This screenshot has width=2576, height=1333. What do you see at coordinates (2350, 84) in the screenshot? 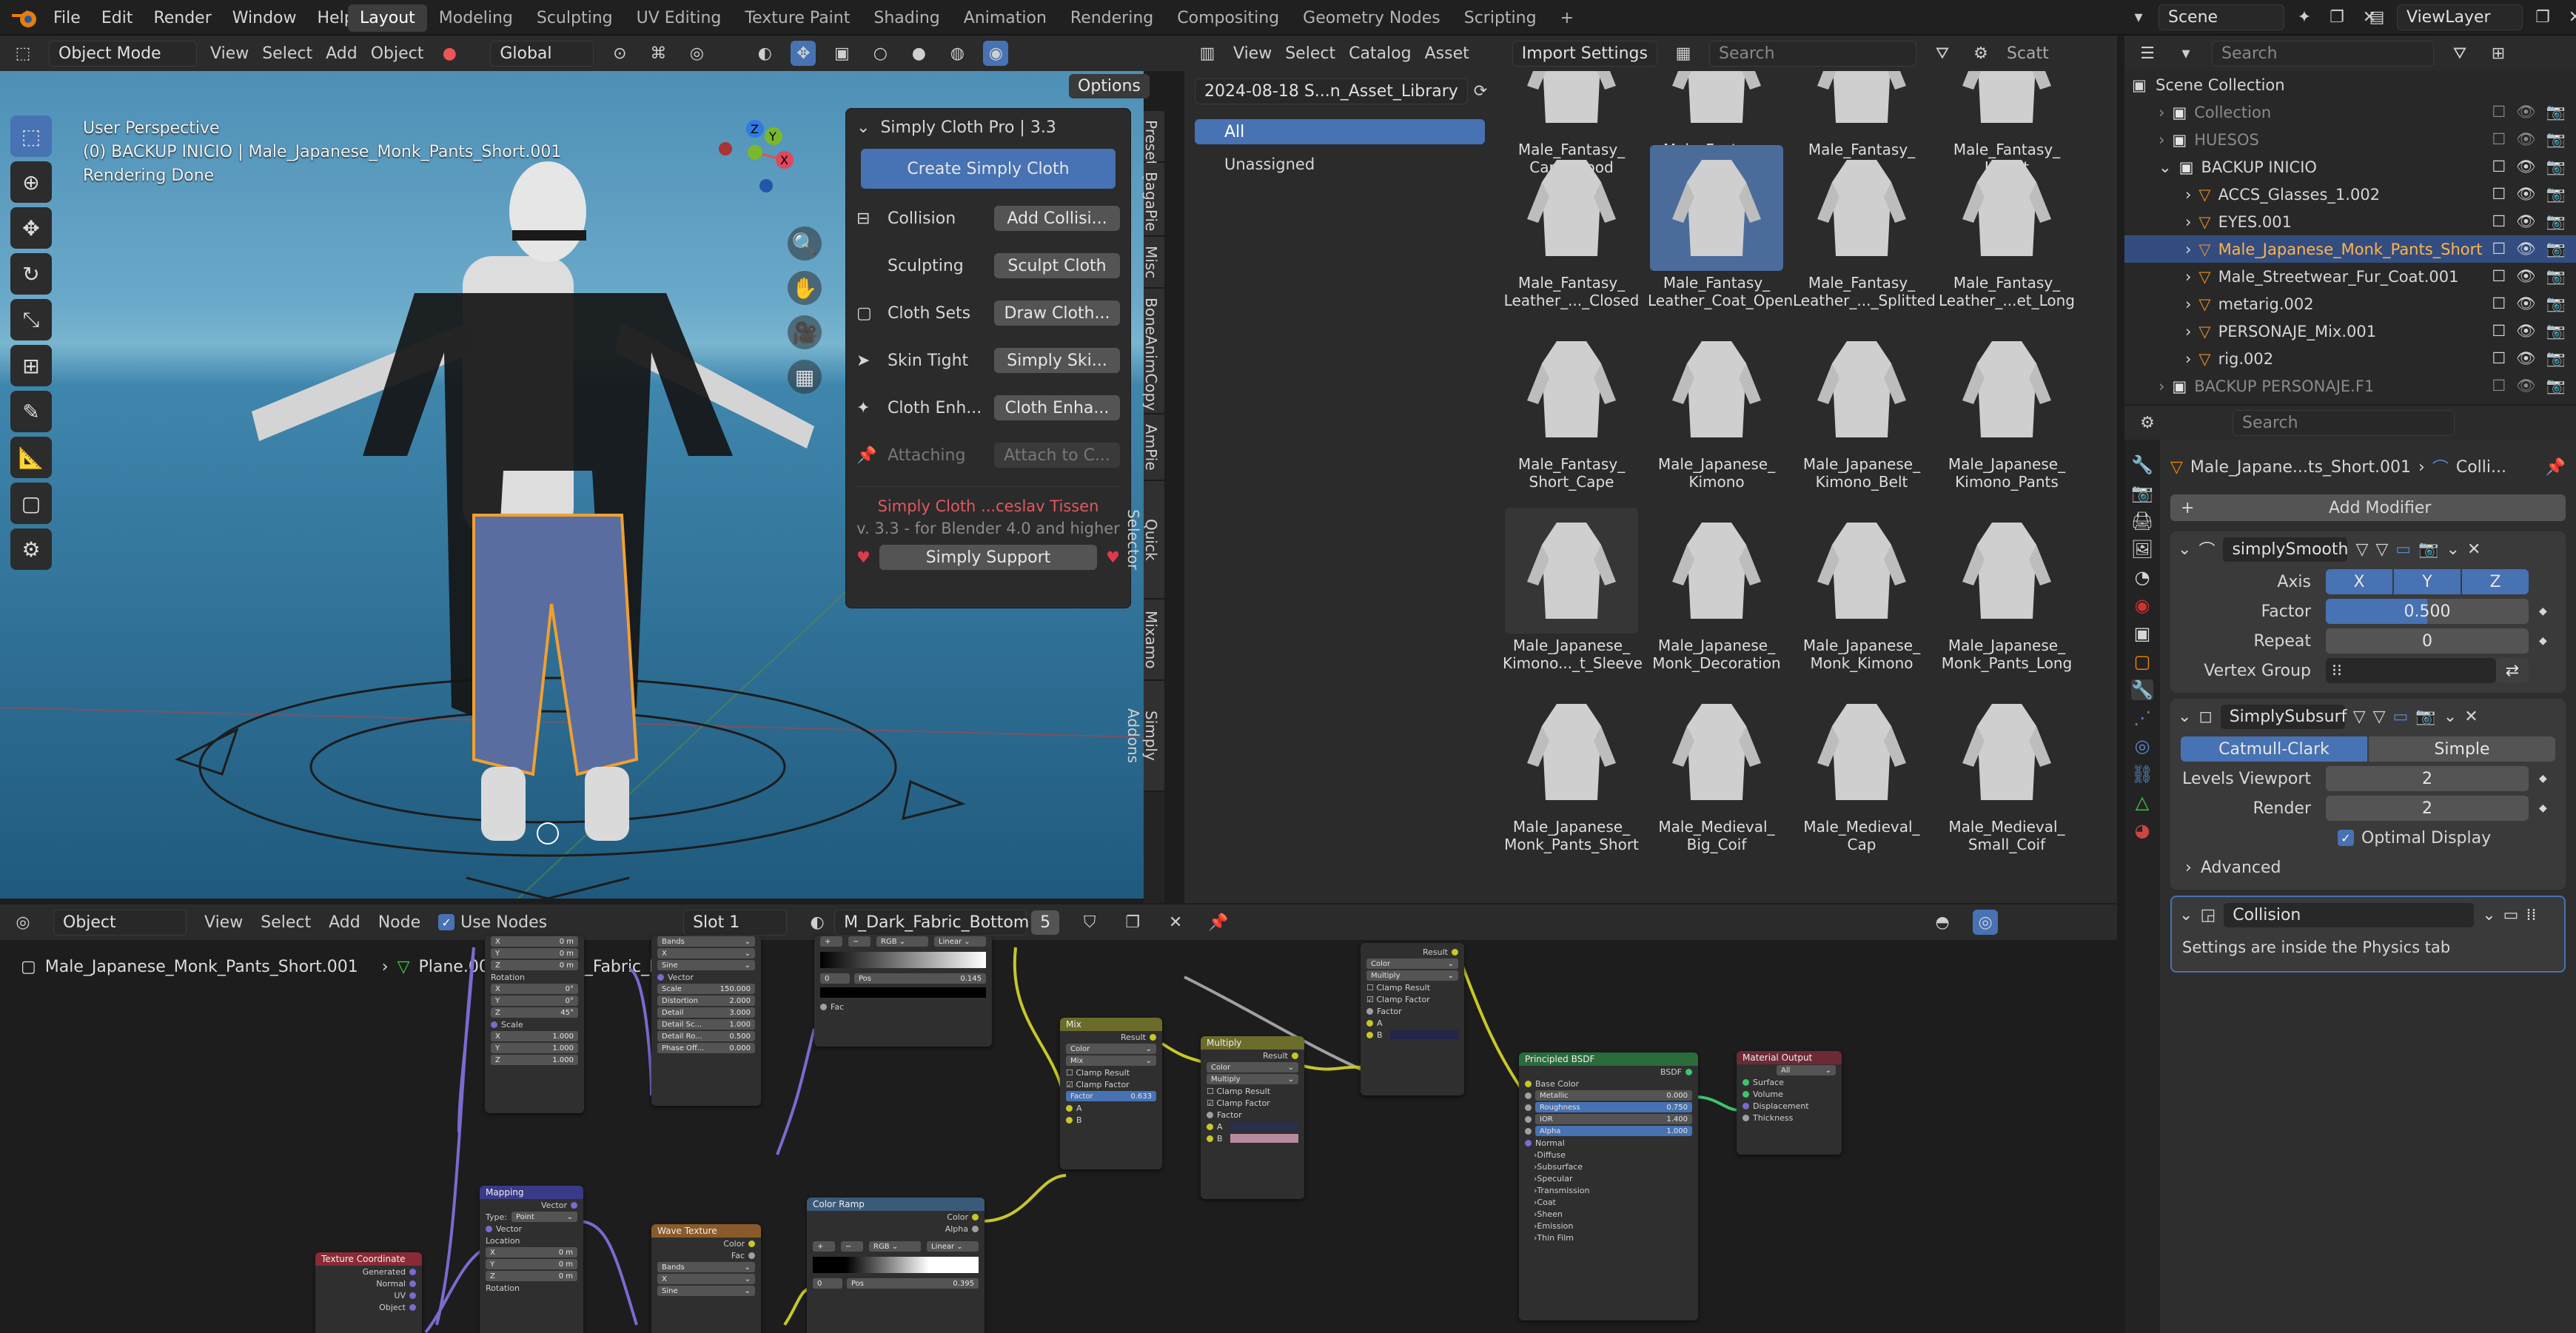
I see `scene-collection-row: ▣ Scene Collection` at bounding box center [2350, 84].